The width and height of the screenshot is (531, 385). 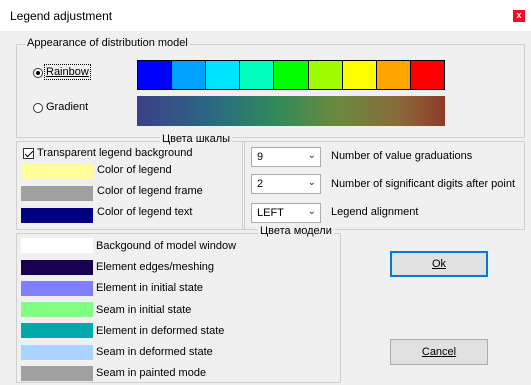 What do you see at coordinates (57, 193) in the screenshot?
I see `color-of-legend-frame-swatch` at bounding box center [57, 193].